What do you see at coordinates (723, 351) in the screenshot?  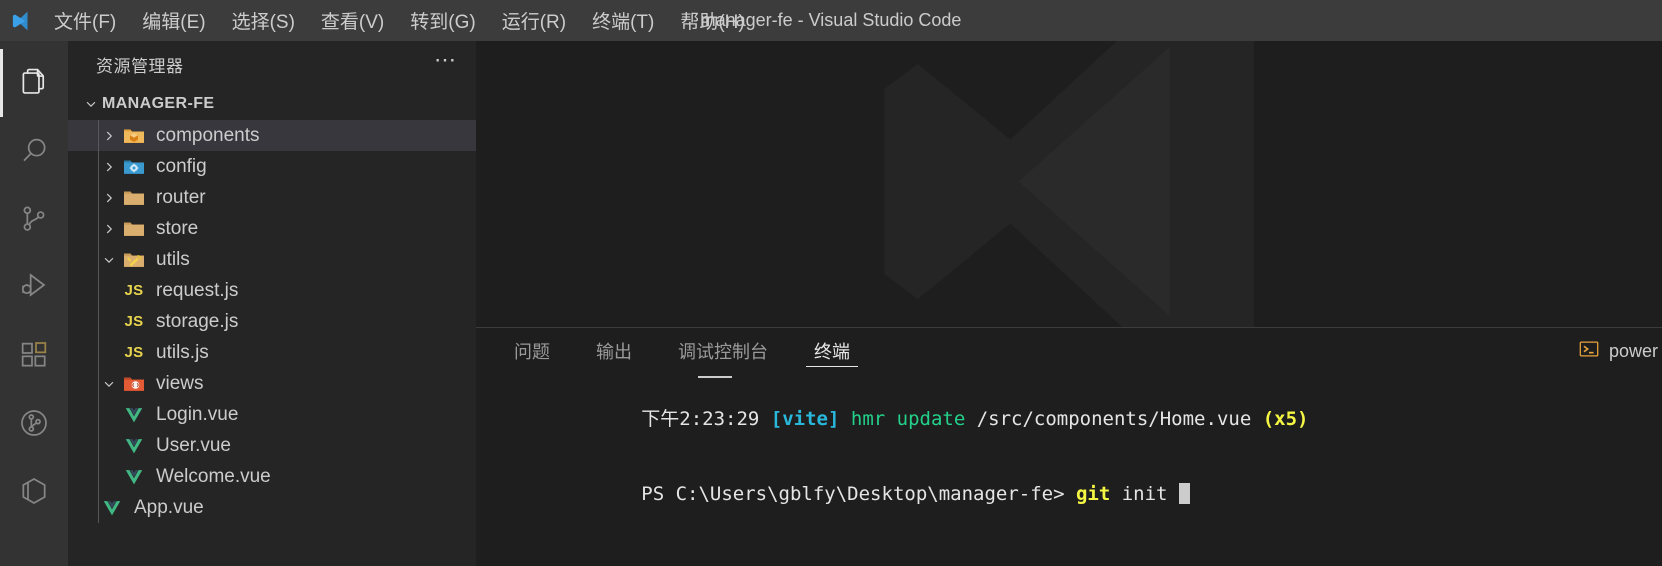 I see `tab-debug-console: 调试控制台` at bounding box center [723, 351].